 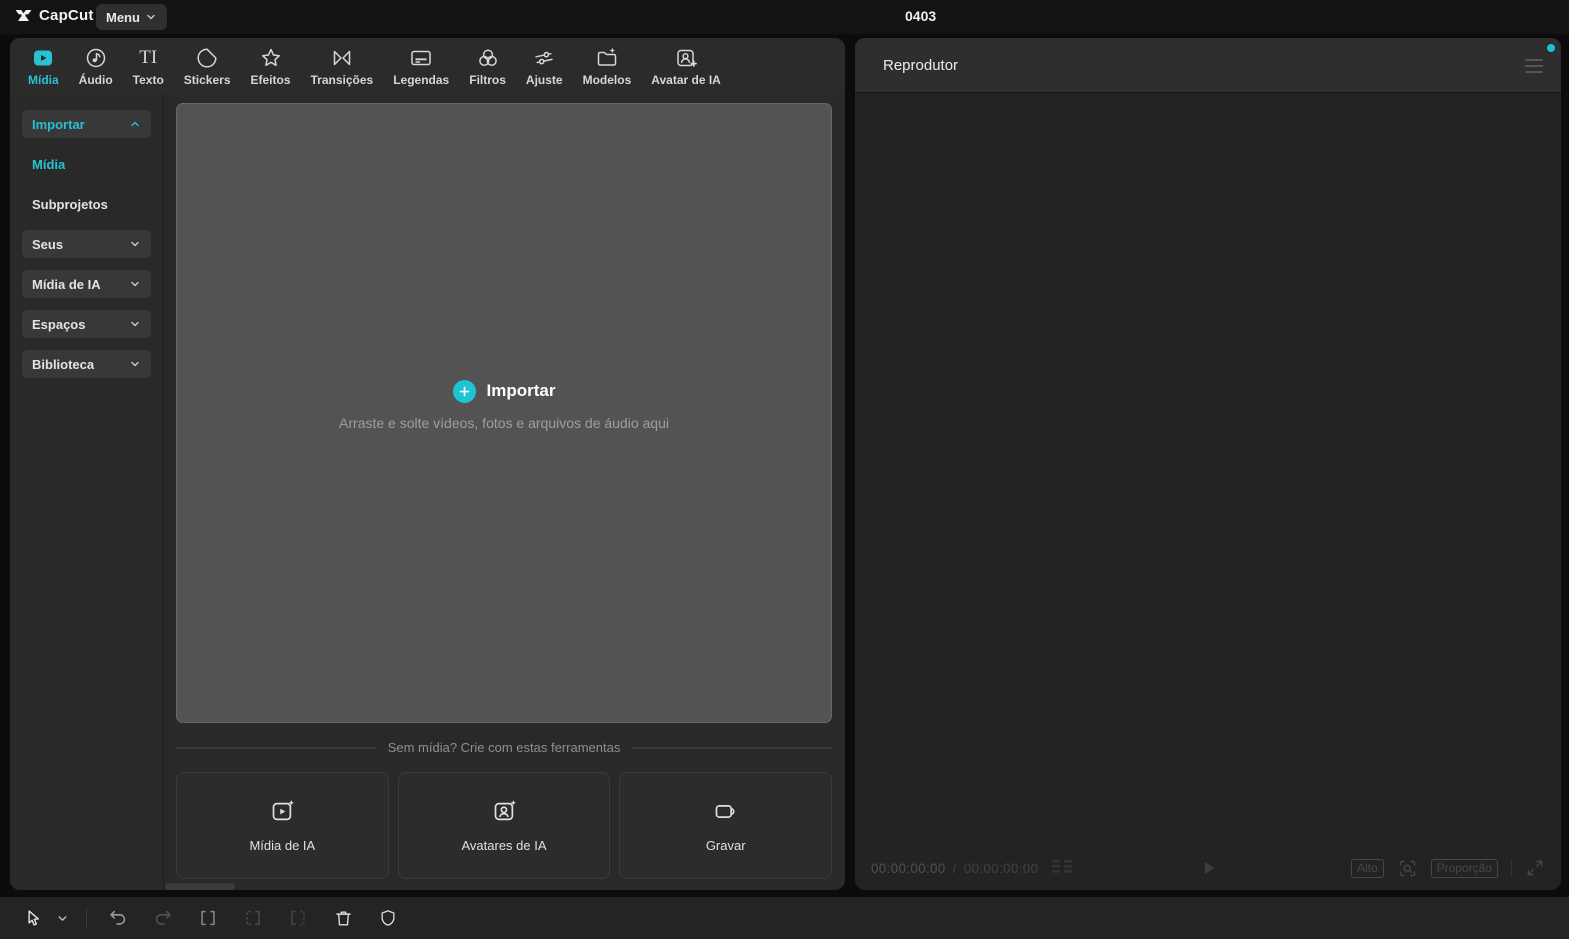 I want to click on delete-left-button, so click(x=253, y=918).